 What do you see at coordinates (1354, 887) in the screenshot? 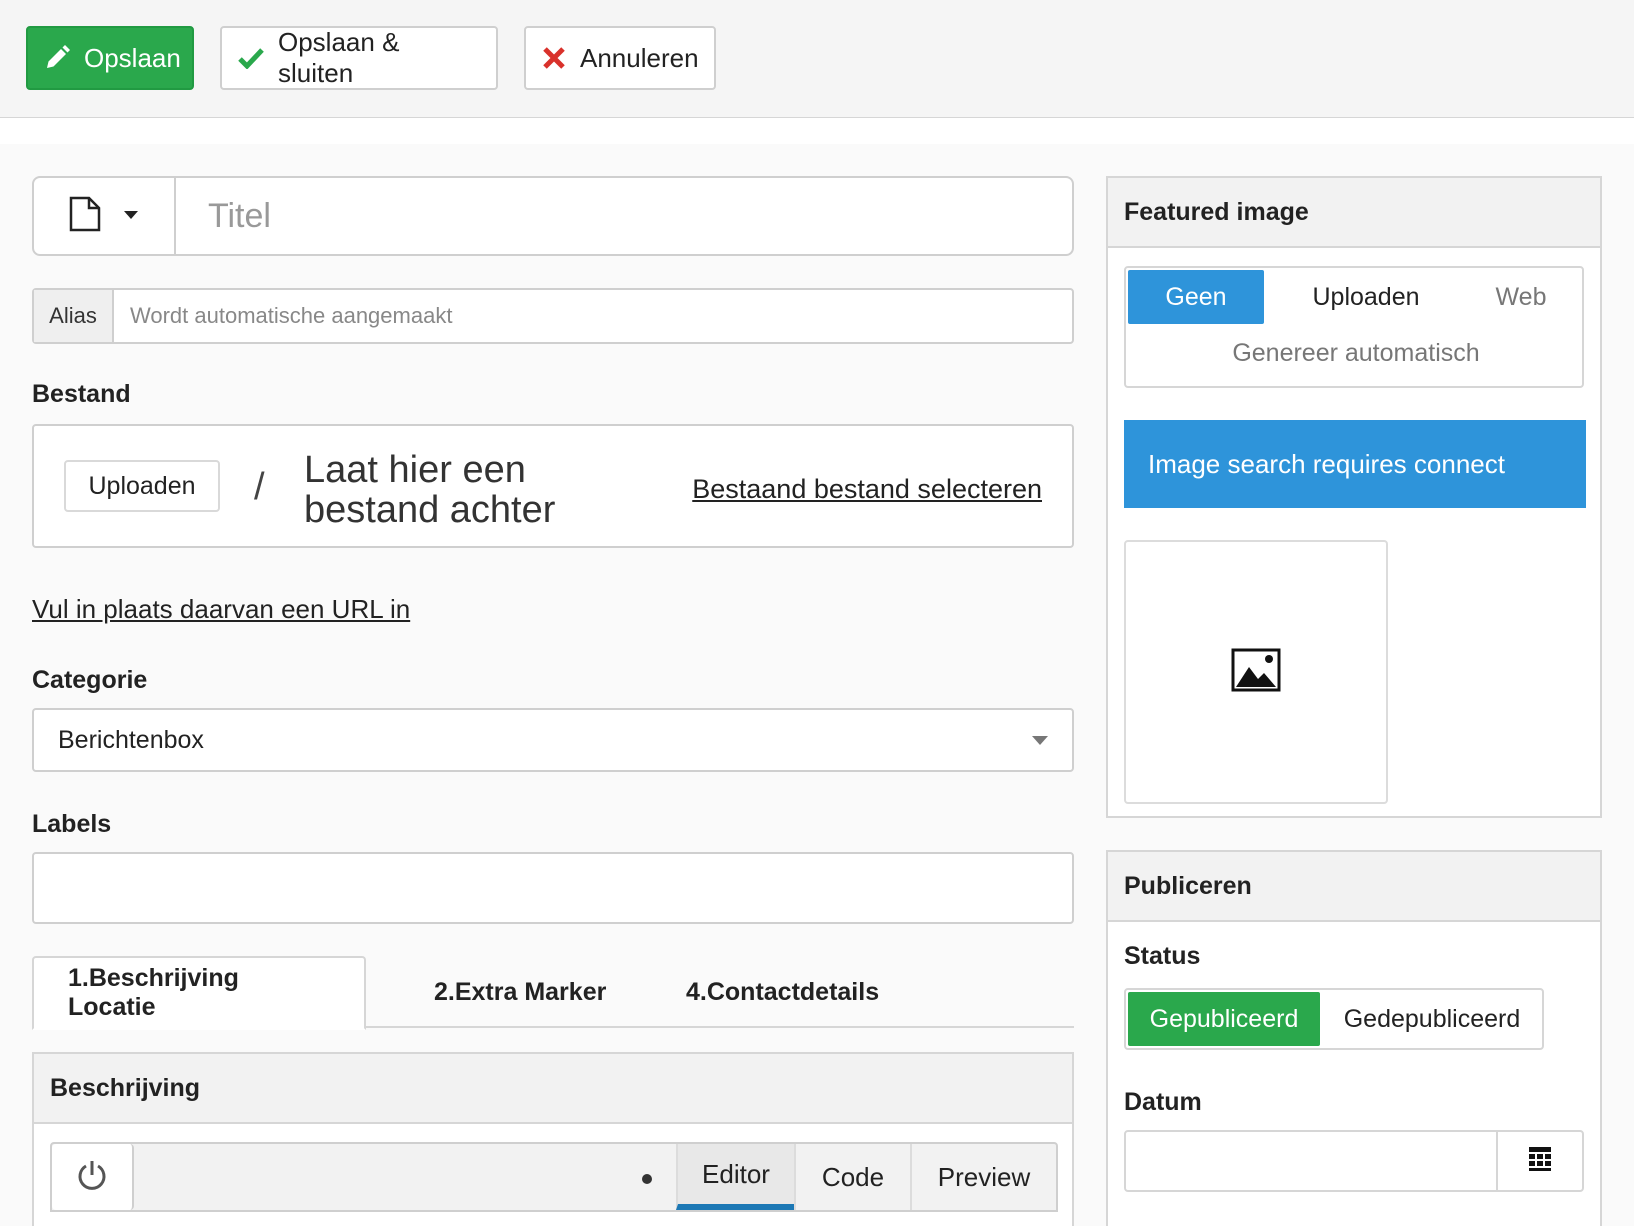
I see `publish-heading: Publiceren` at bounding box center [1354, 887].